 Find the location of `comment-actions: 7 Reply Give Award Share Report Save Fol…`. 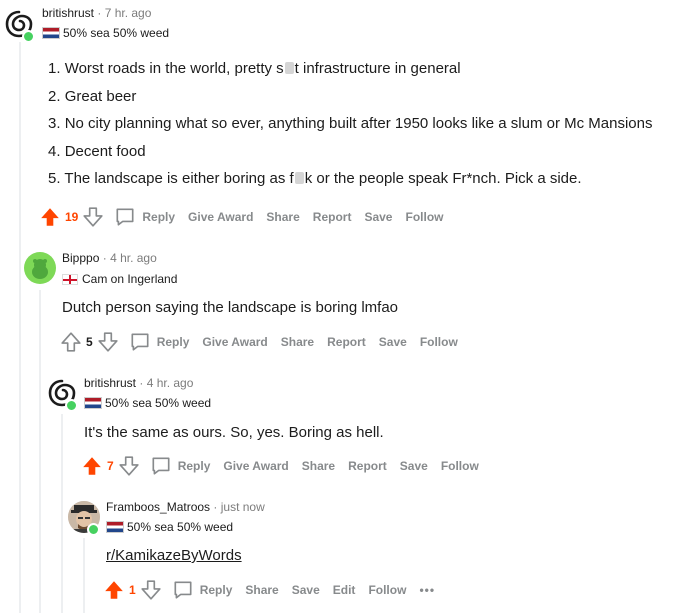

comment-actions: 7 Reply Give Award Share Report Save Fol… is located at coordinates (286, 466).